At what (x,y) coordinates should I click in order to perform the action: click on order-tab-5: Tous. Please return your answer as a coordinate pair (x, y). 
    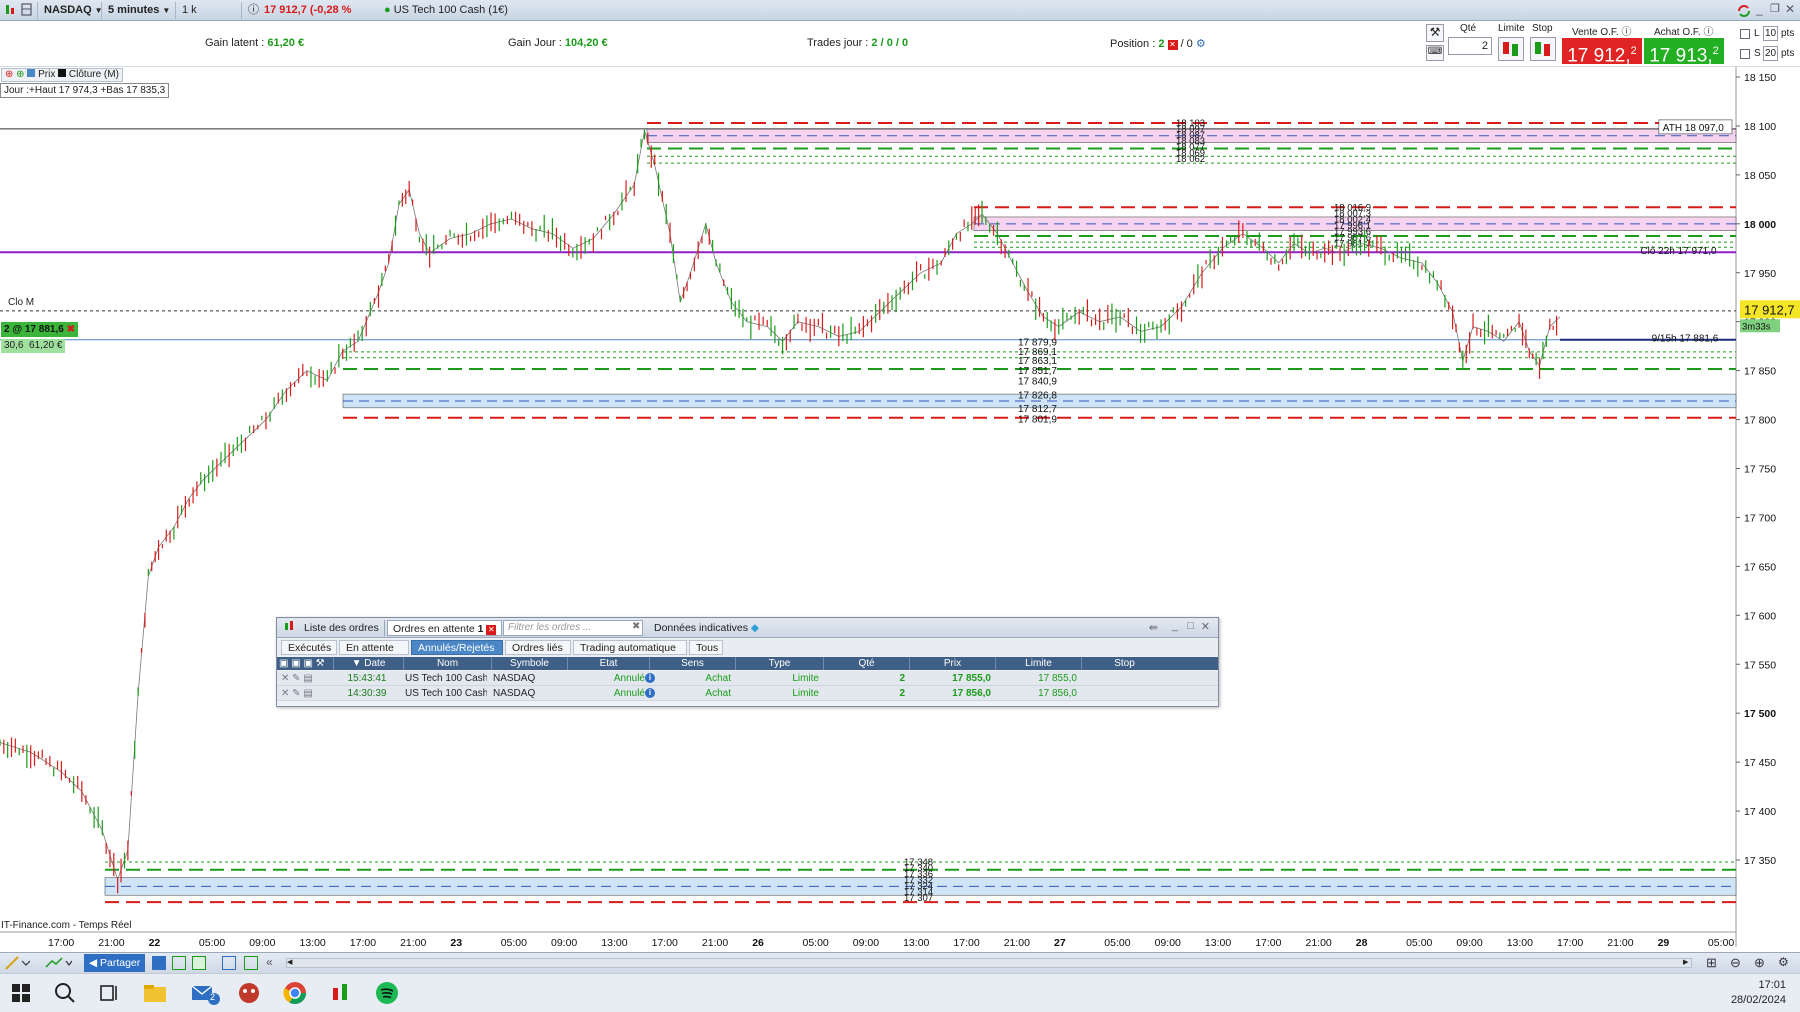
    Looking at the image, I should click on (706, 647).